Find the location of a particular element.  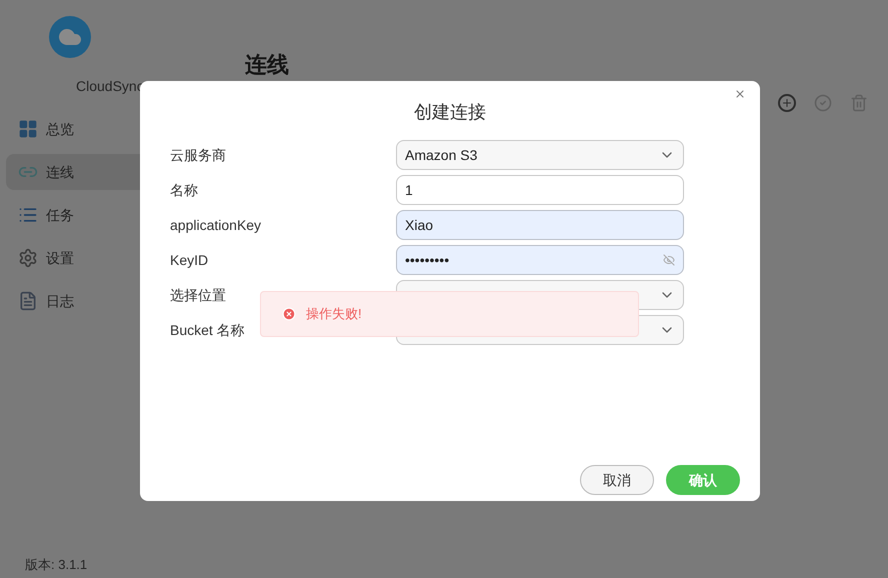

error-message: 操作失败! is located at coordinates (334, 314).